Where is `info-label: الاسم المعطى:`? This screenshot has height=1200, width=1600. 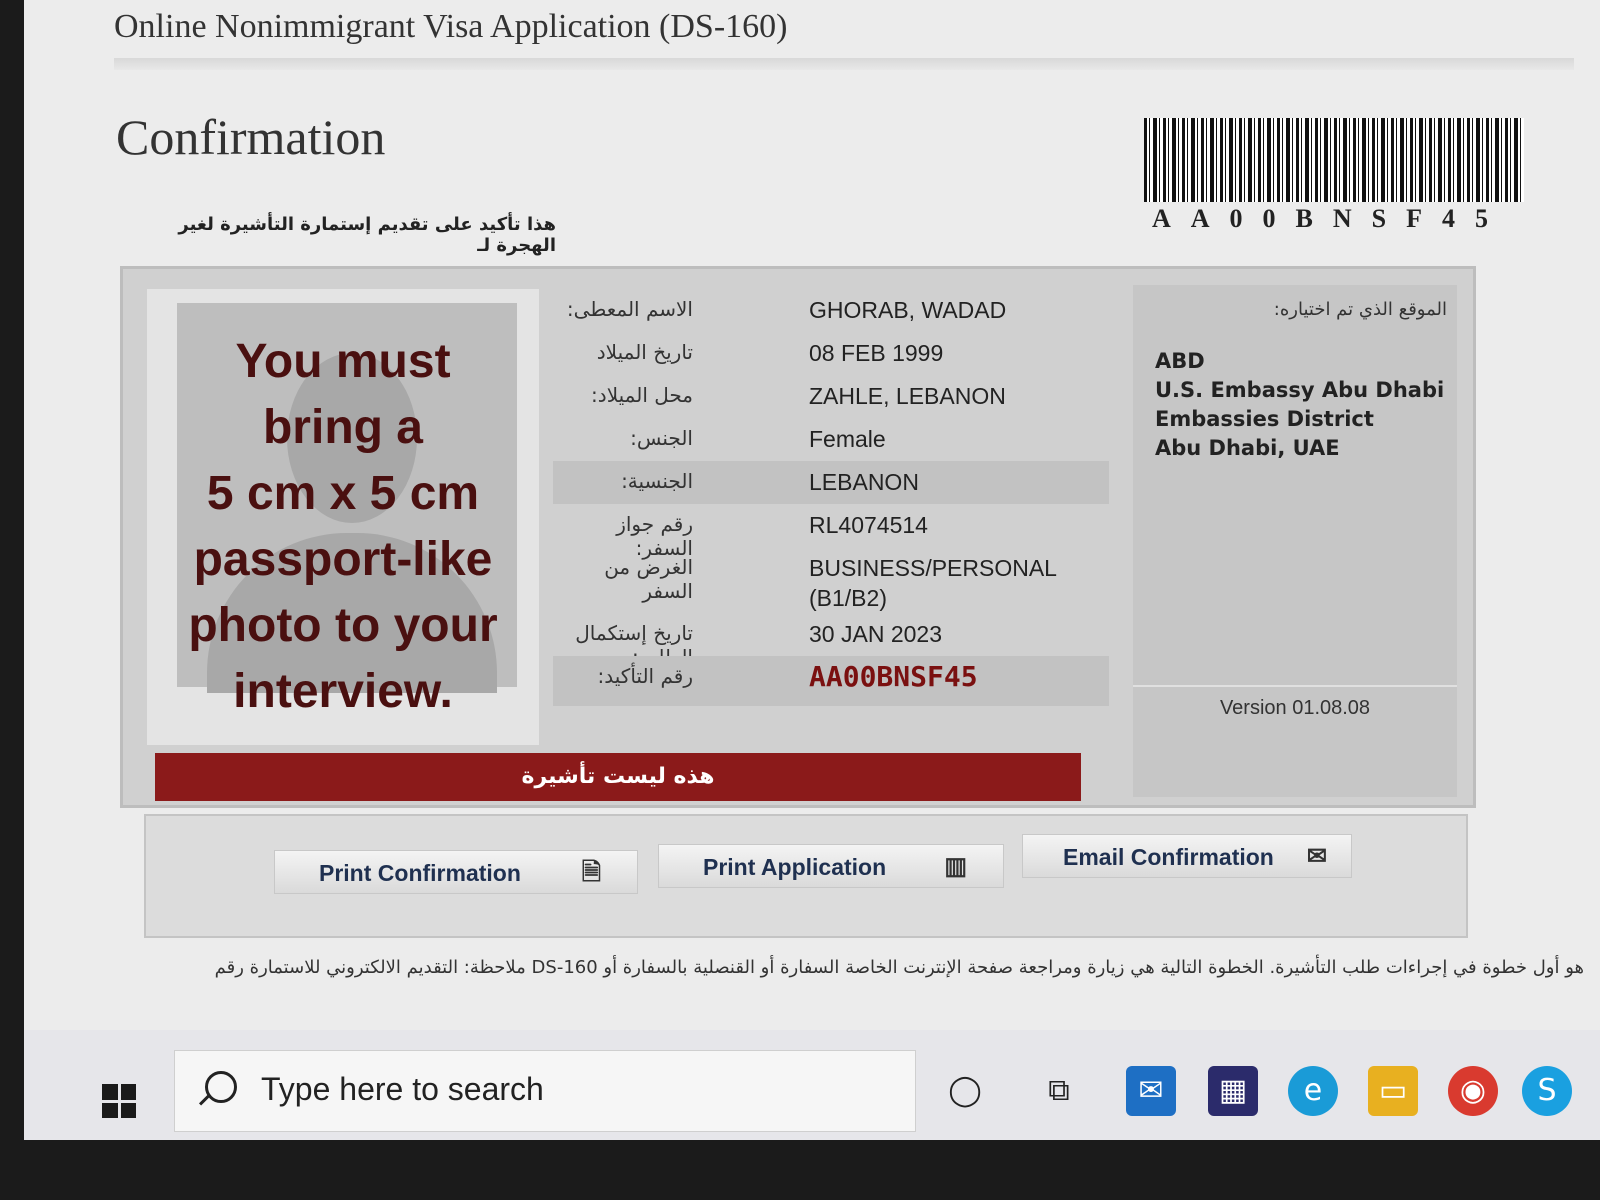 info-label: الاسم المعطى: is located at coordinates (629, 309).